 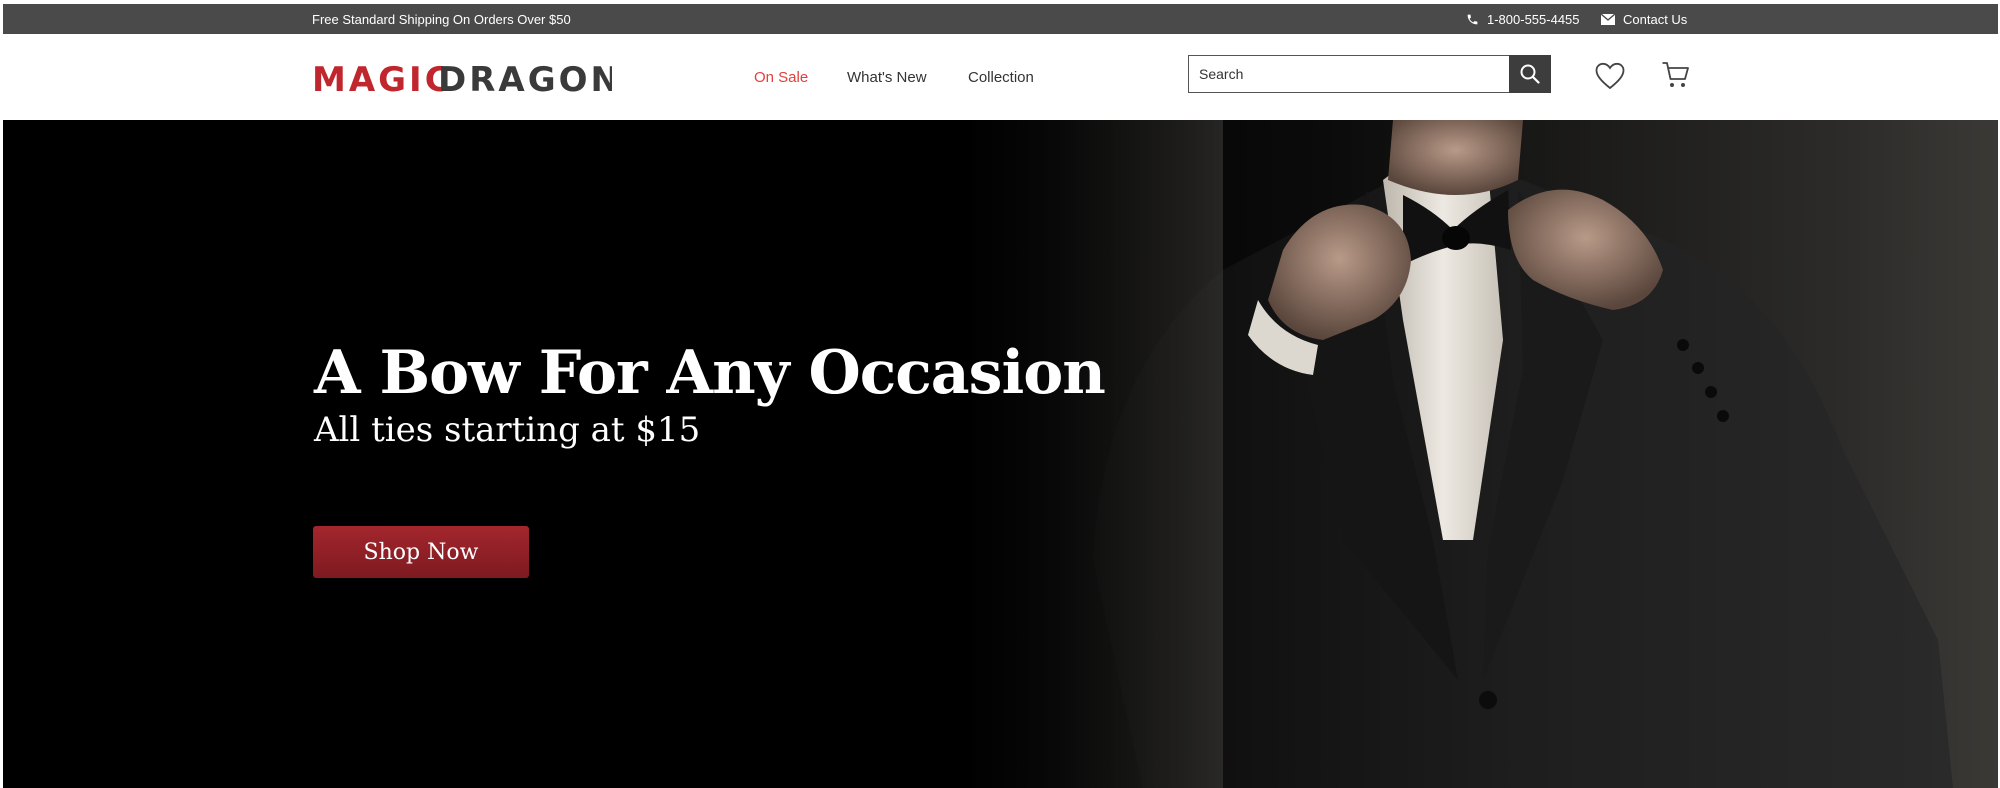 What do you see at coordinates (507, 430) in the screenshot?
I see `hero-subtitle: All ties starting at $15` at bounding box center [507, 430].